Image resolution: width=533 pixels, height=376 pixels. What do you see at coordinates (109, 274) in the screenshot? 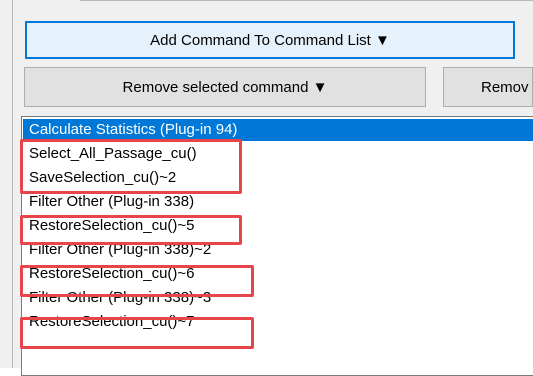
I see `command-list-item: RestoreSelection_cu()~6` at bounding box center [109, 274].